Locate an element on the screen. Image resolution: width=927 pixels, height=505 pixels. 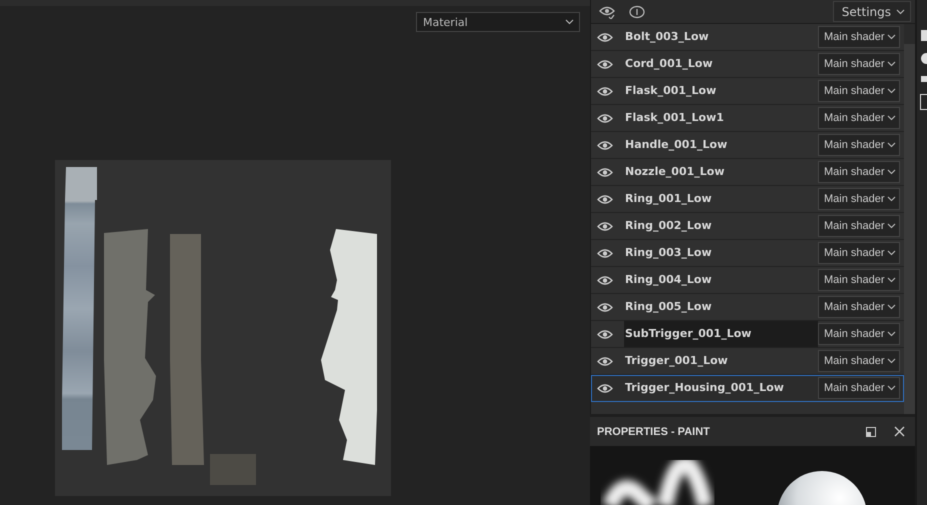
layer-name: Cord_001_Low is located at coordinates (669, 64).